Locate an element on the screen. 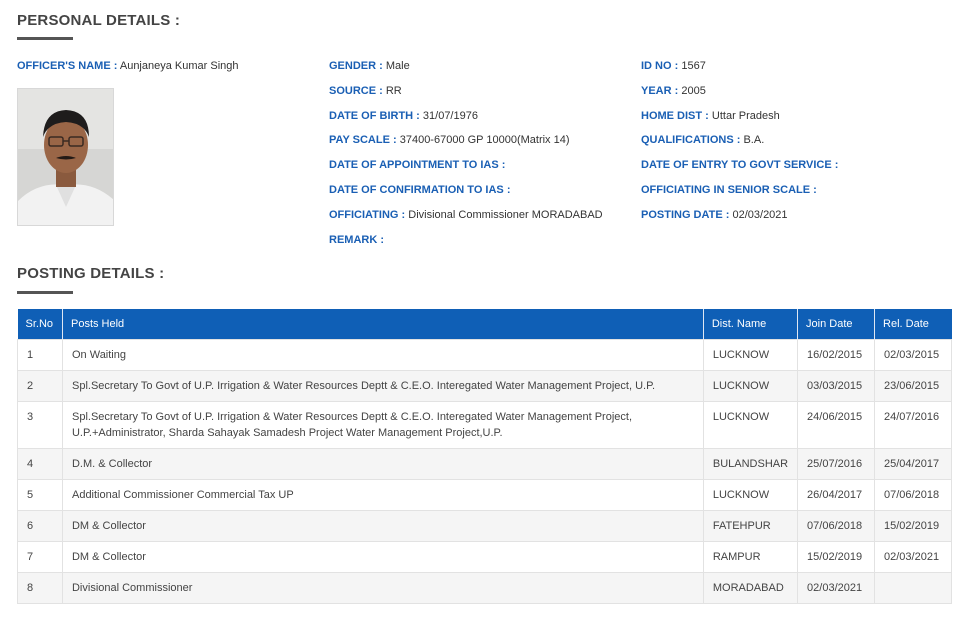 This screenshot has width=979, height=631. field-posting-date: POSTING DATE : 02/03/2021 is located at coordinates (714, 215).